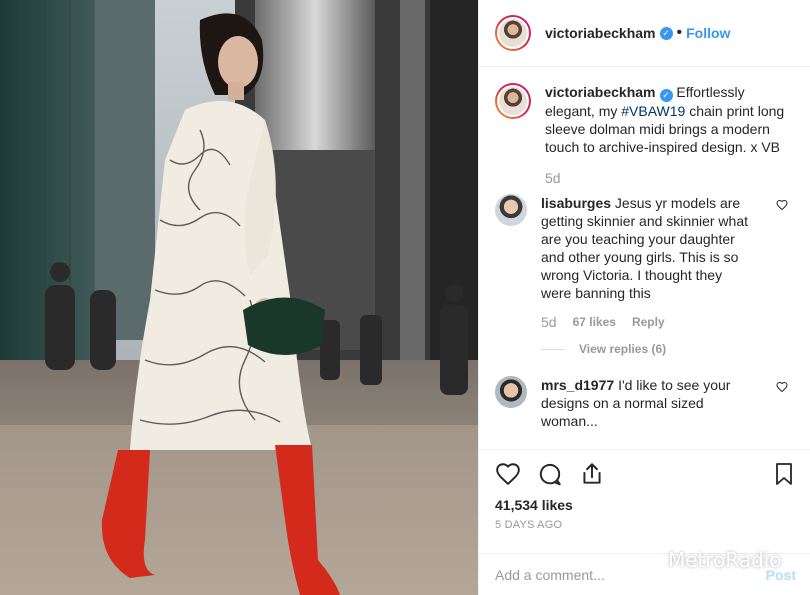 The image size is (810, 595). What do you see at coordinates (708, 33) in the screenshot?
I see `follow-button: Follow` at bounding box center [708, 33].